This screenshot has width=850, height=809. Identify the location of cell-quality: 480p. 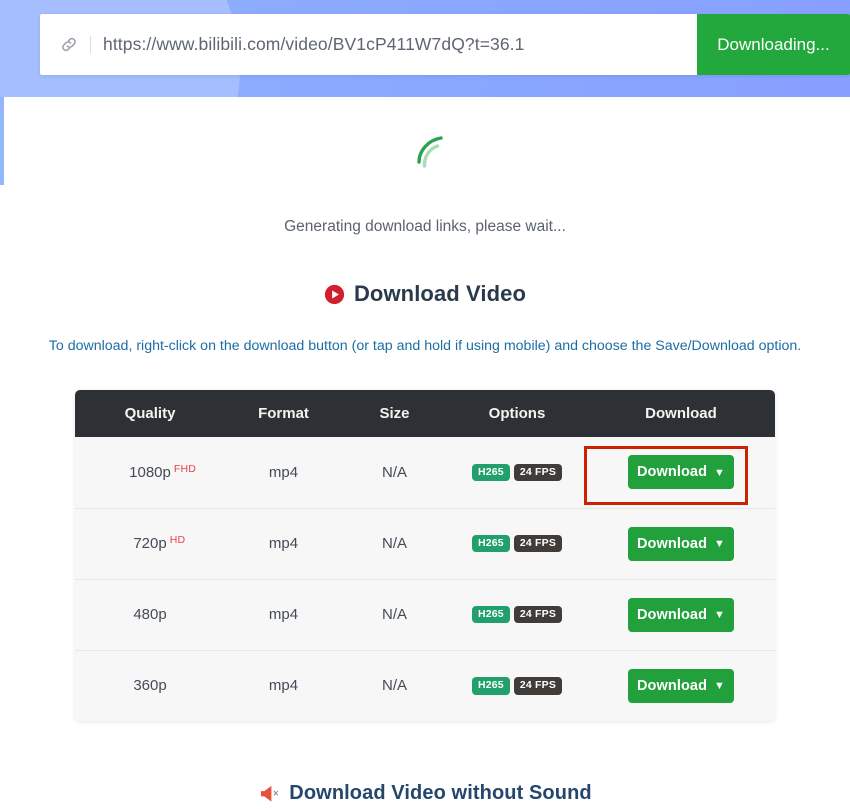
(150, 614).